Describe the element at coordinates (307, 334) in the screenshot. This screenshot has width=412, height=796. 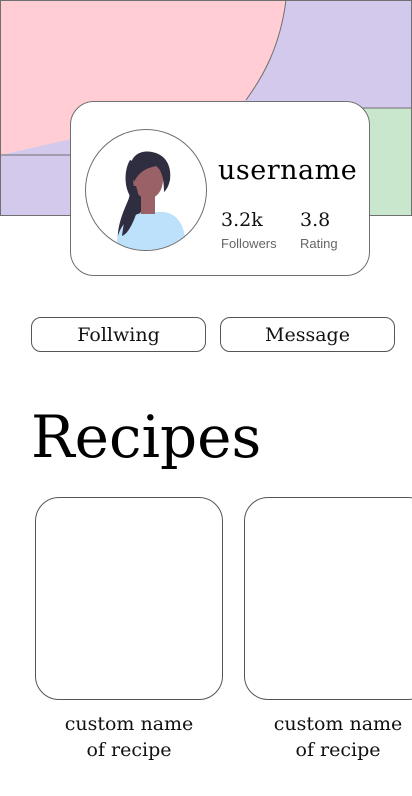
I see `message-button: Message` at that location.